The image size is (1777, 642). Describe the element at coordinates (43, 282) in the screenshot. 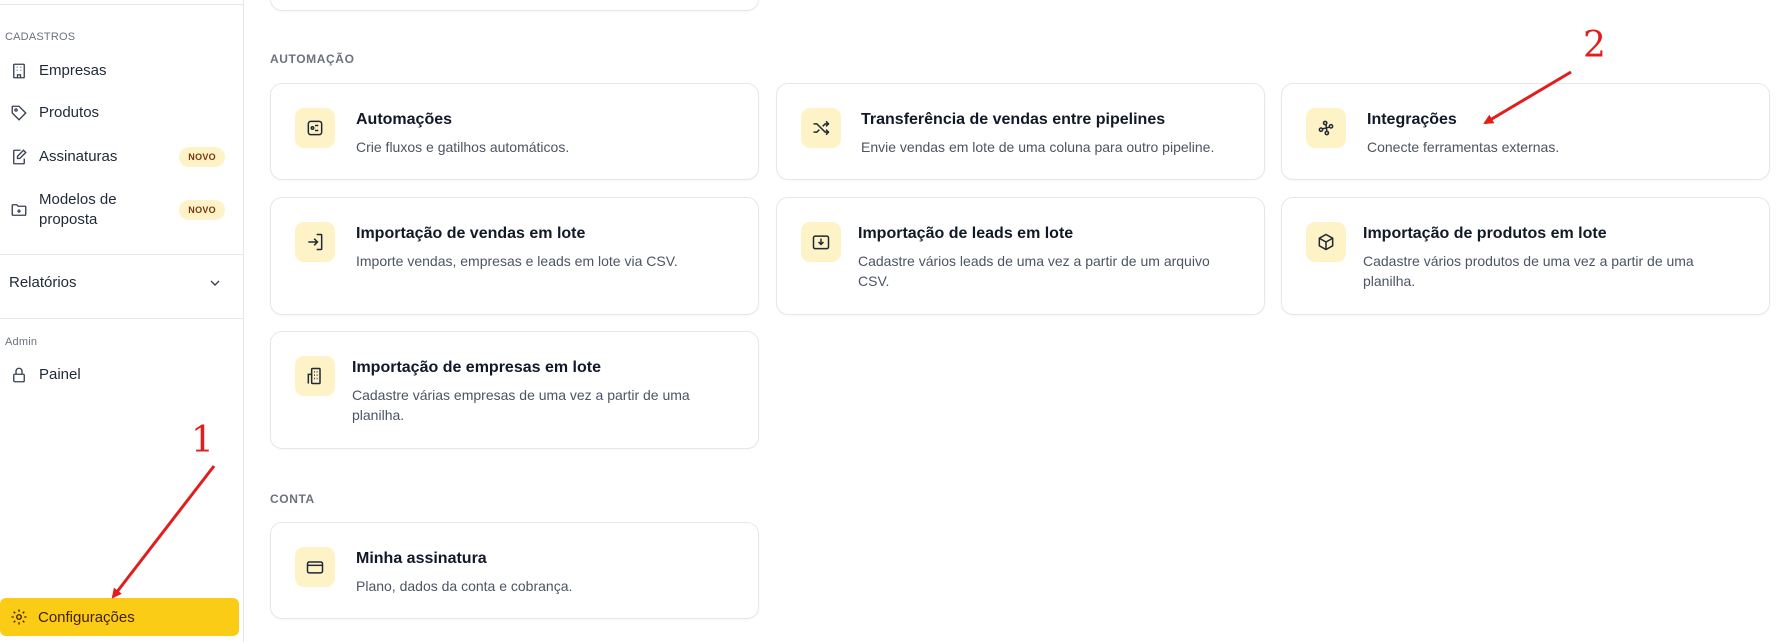

I see `sidebar-item-label: Relatórios` at that location.